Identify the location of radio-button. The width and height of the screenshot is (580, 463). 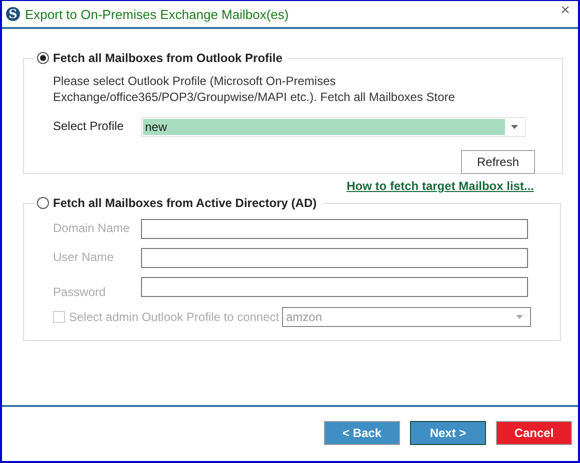
(43, 58).